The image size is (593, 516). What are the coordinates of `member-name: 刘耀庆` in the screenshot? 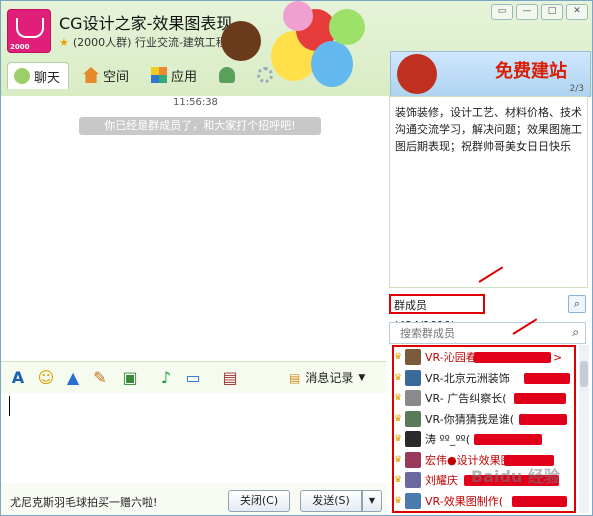 It's located at (441, 481).